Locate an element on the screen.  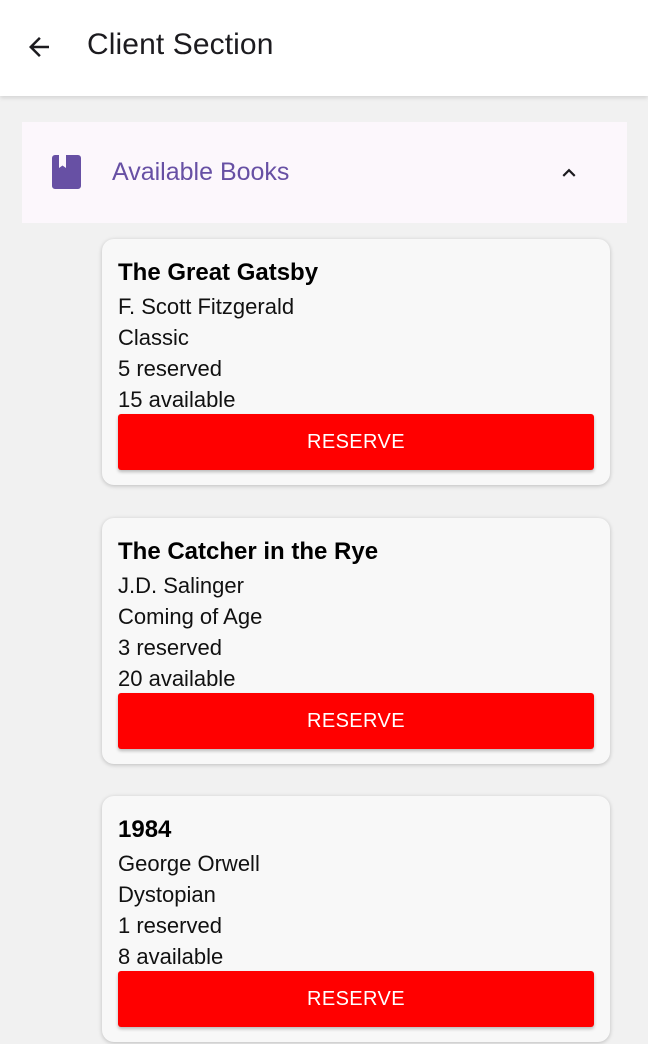
book-genre: Coming of Age is located at coordinates (190, 616).